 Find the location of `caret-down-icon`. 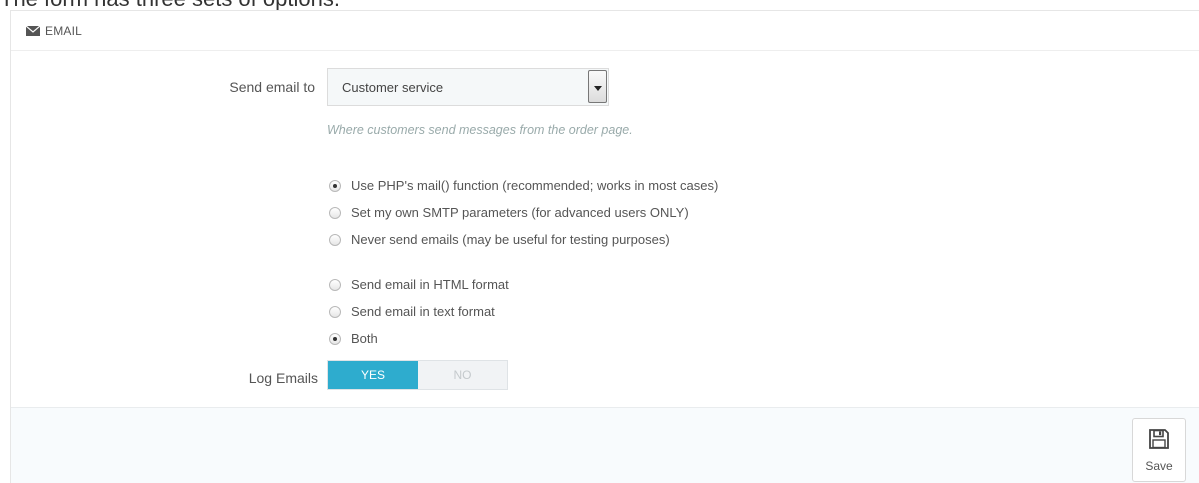

caret-down-icon is located at coordinates (597, 87).